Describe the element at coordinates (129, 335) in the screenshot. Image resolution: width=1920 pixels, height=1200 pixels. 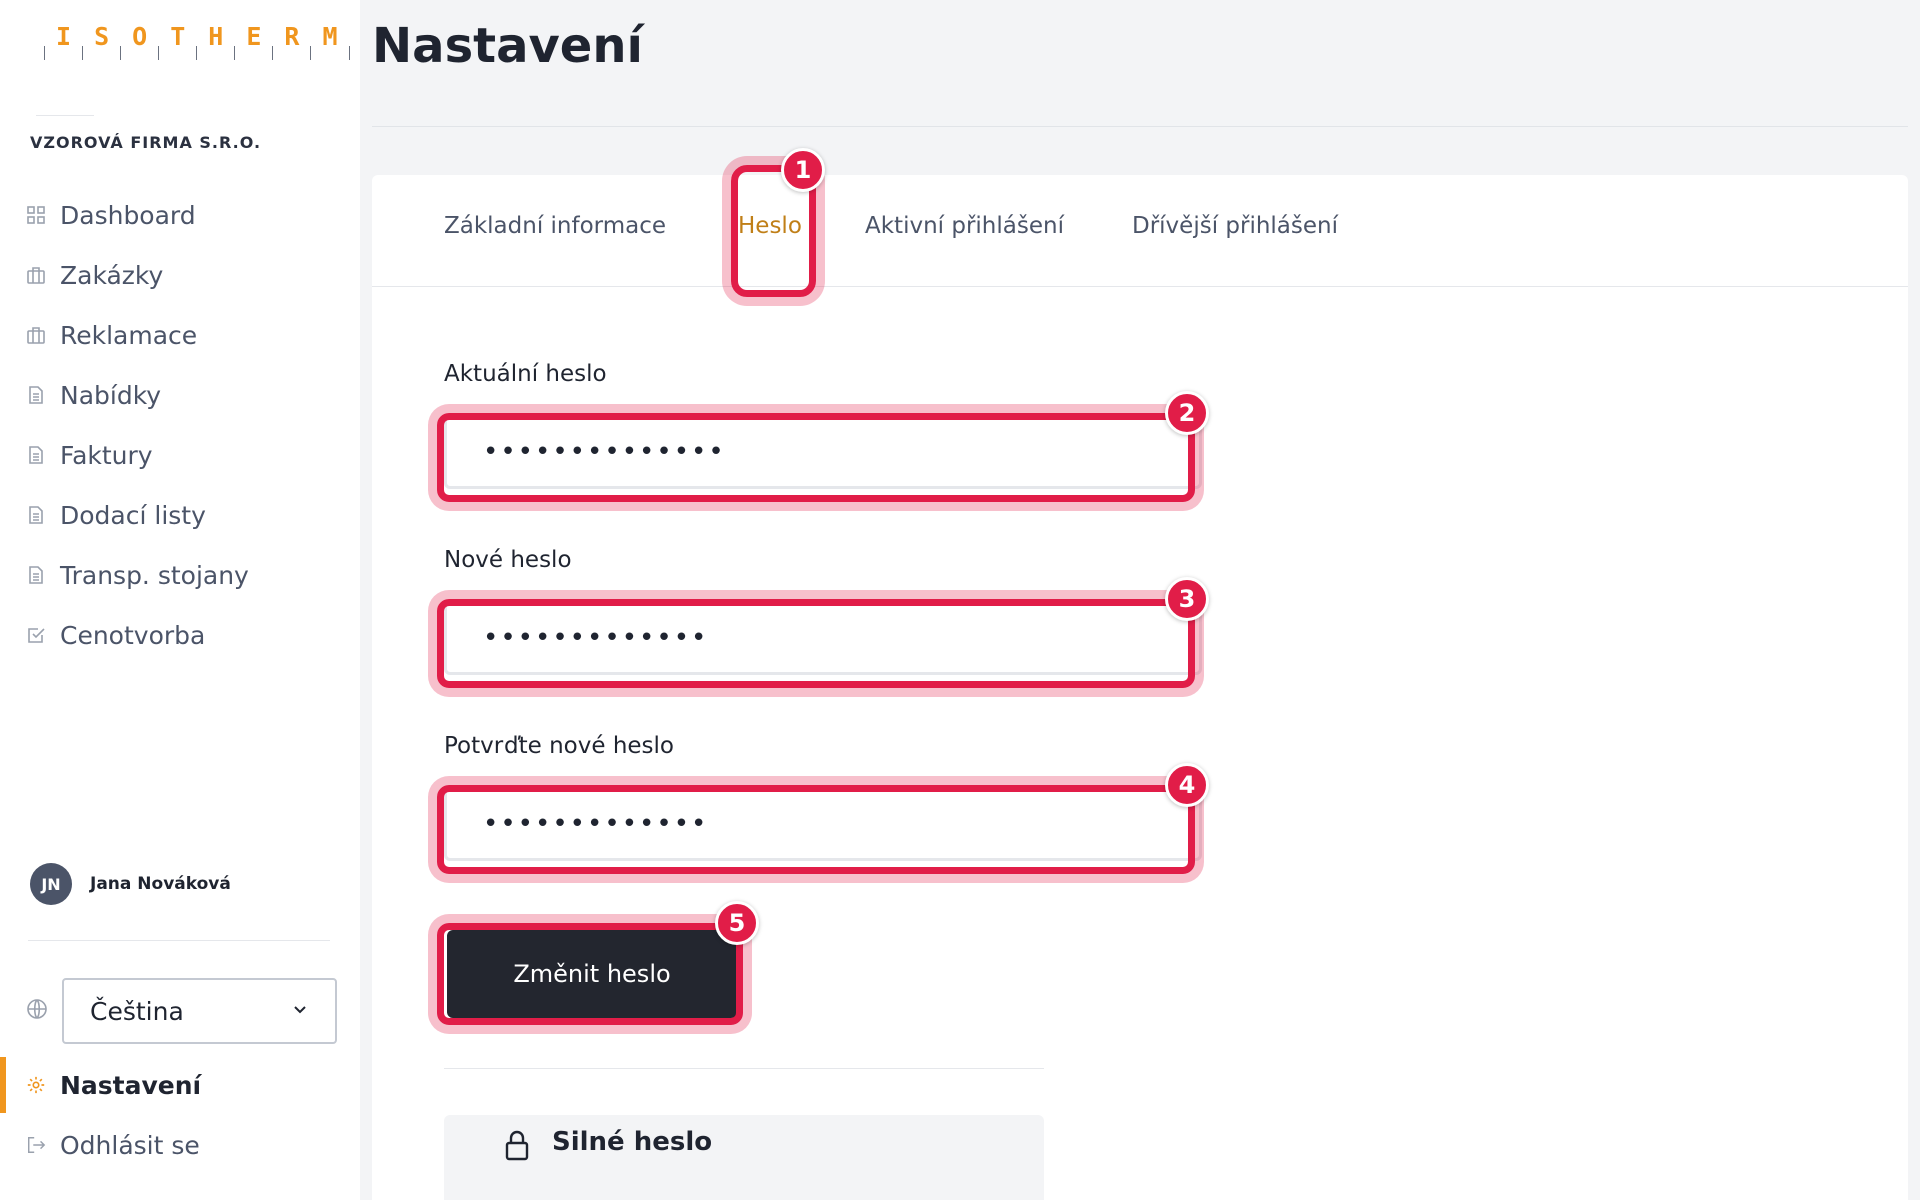
I see `sidebar-item-label: Reklamace` at that location.